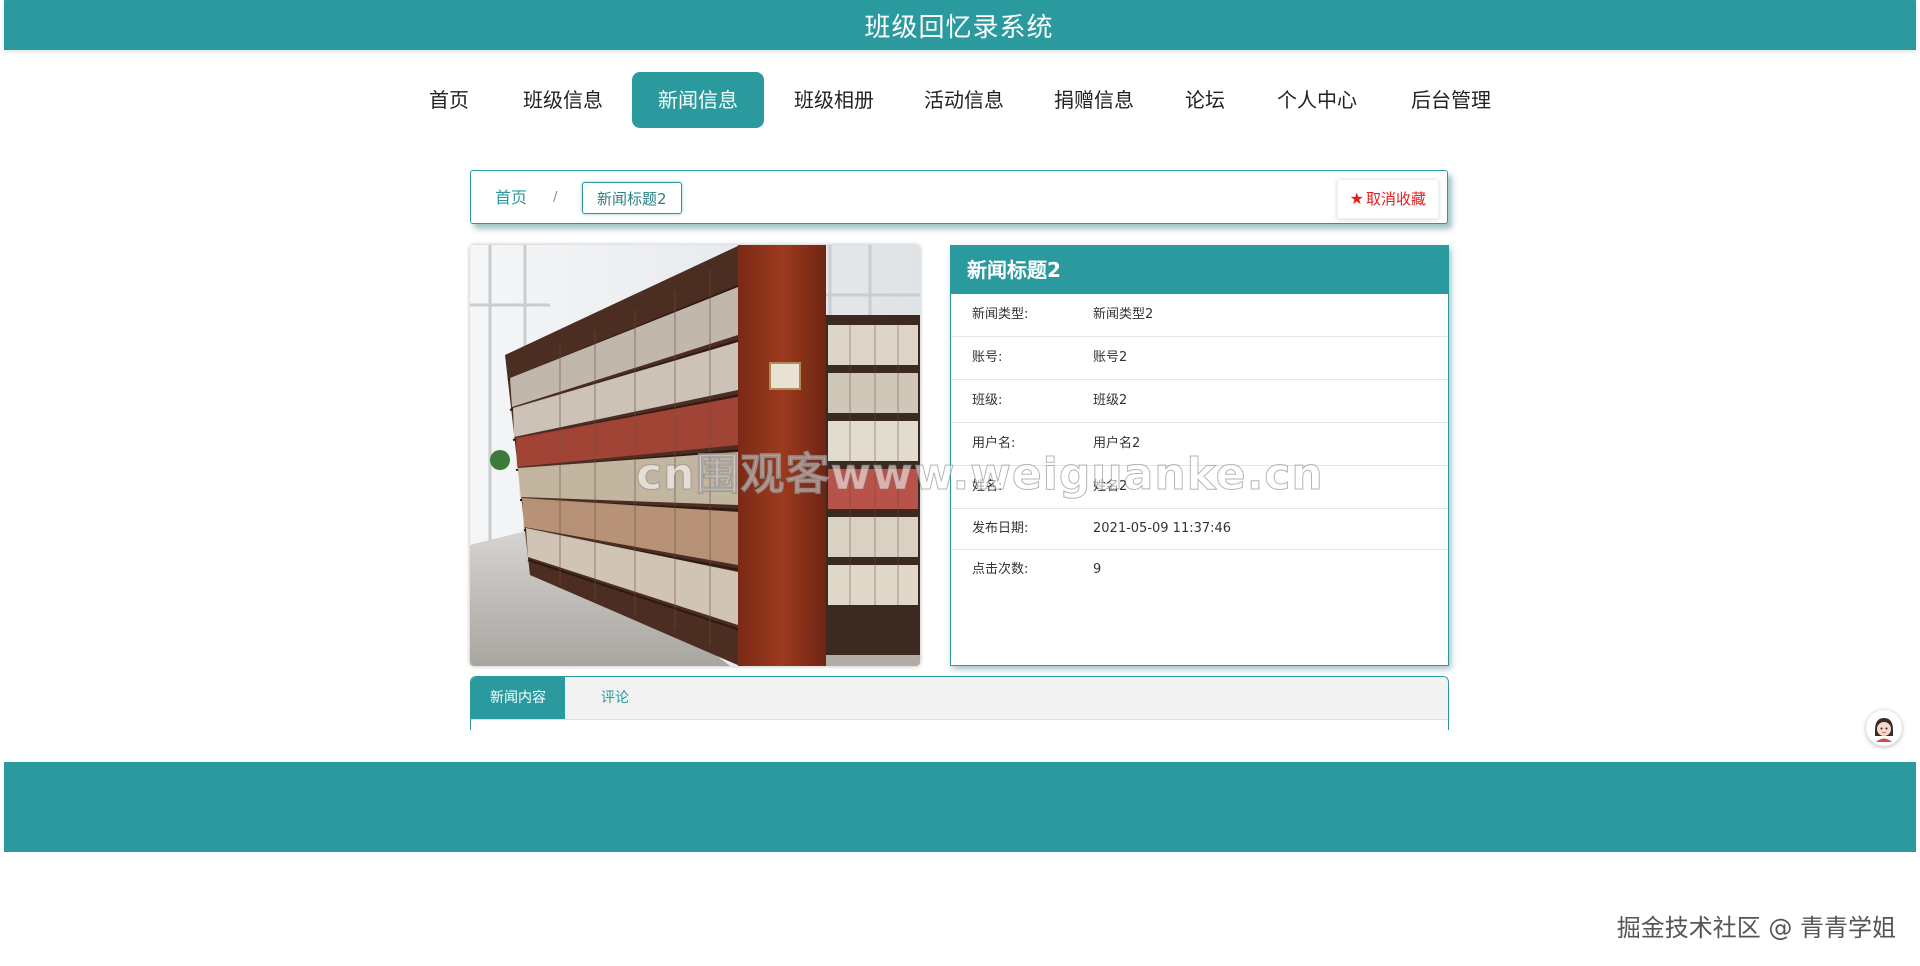 This screenshot has height=966, width=1920. What do you see at coordinates (1199, 444) in the screenshot?
I see `detail-row-username: 用户名: 用户名2` at bounding box center [1199, 444].